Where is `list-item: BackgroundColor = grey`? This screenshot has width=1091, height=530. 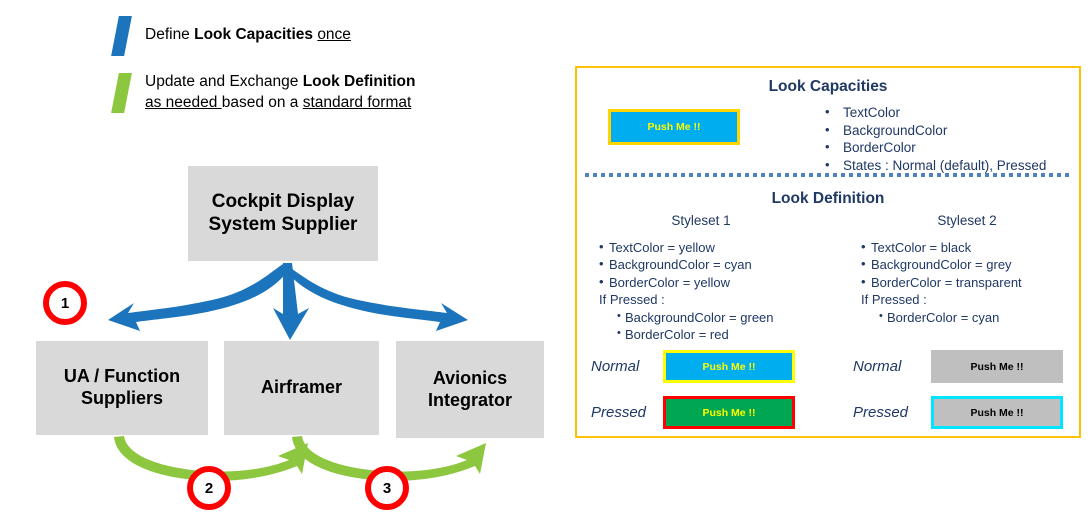 list-item: BackgroundColor = grey is located at coordinates (976, 264).